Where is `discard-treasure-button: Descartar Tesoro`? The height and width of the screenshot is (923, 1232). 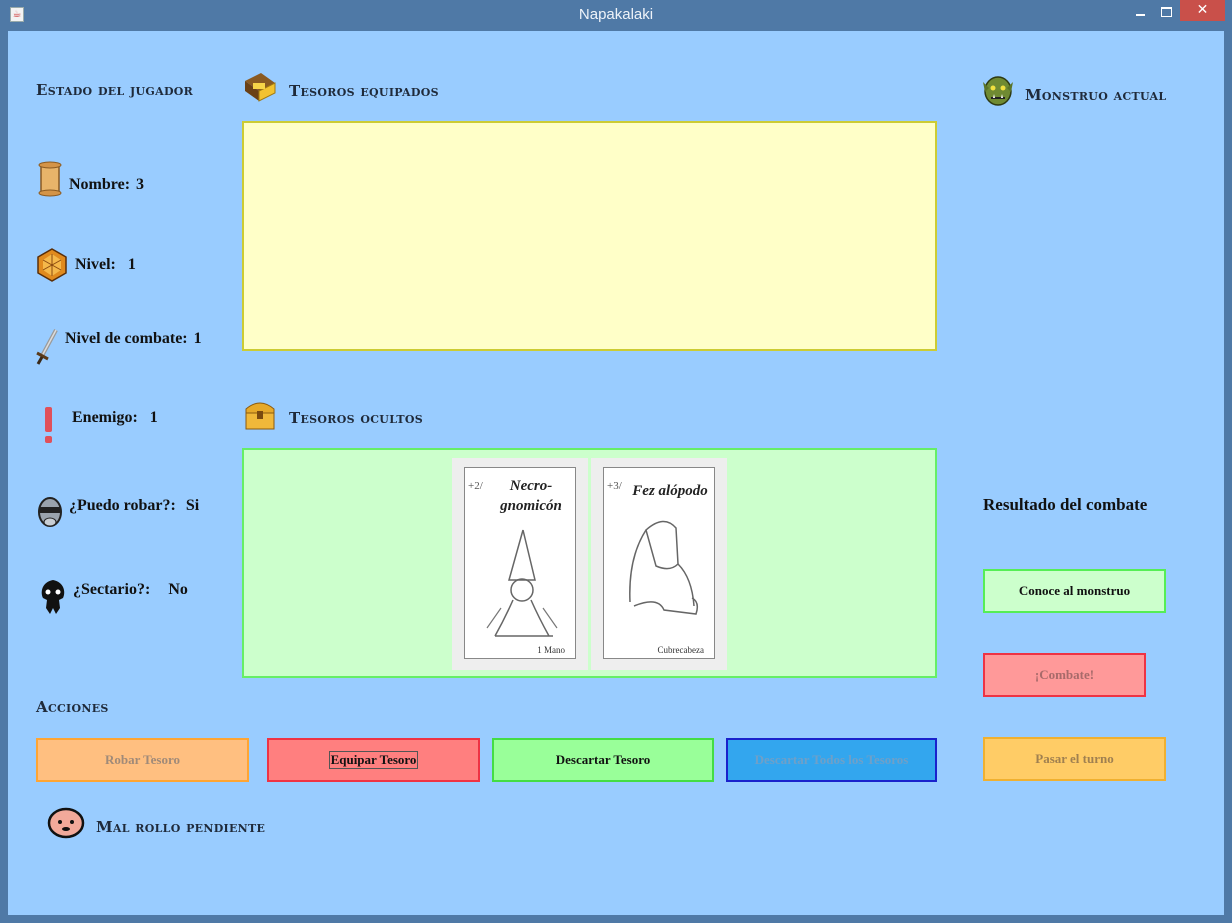 discard-treasure-button: Descartar Tesoro is located at coordinates (603, 760).